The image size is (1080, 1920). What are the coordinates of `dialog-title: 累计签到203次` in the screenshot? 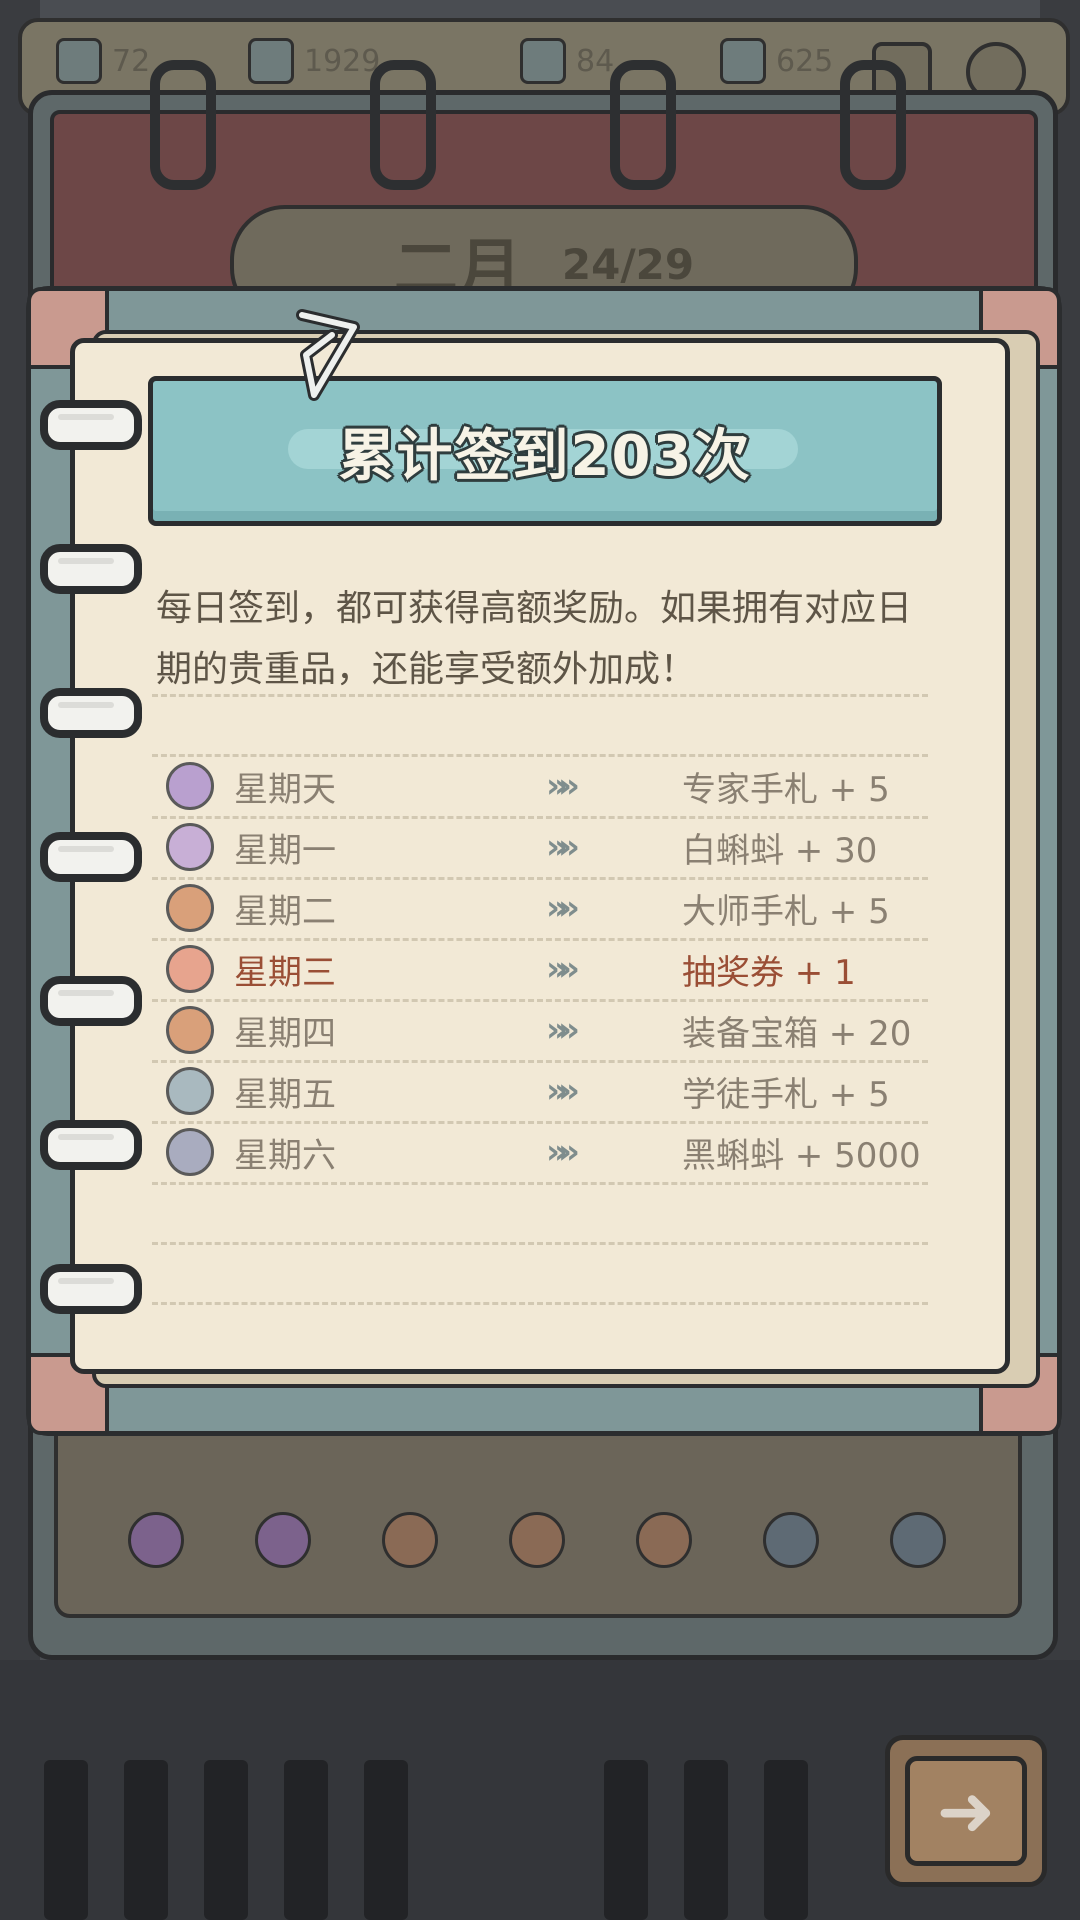 It's located at (545, 456).